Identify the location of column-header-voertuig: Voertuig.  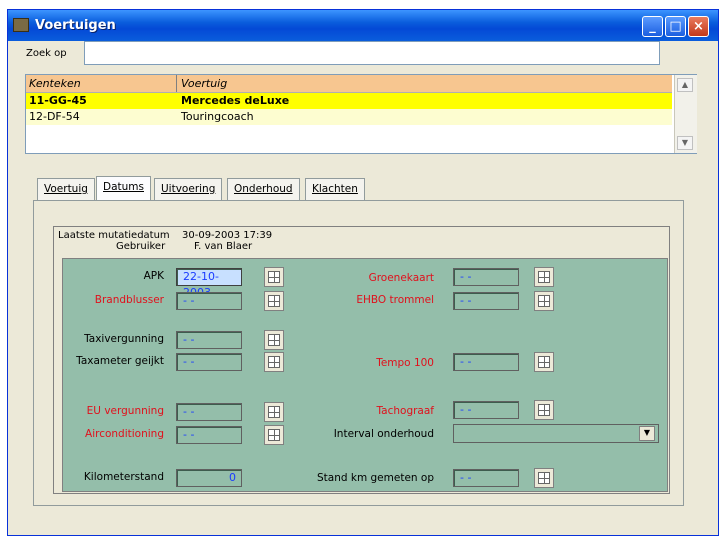
(204, 83).